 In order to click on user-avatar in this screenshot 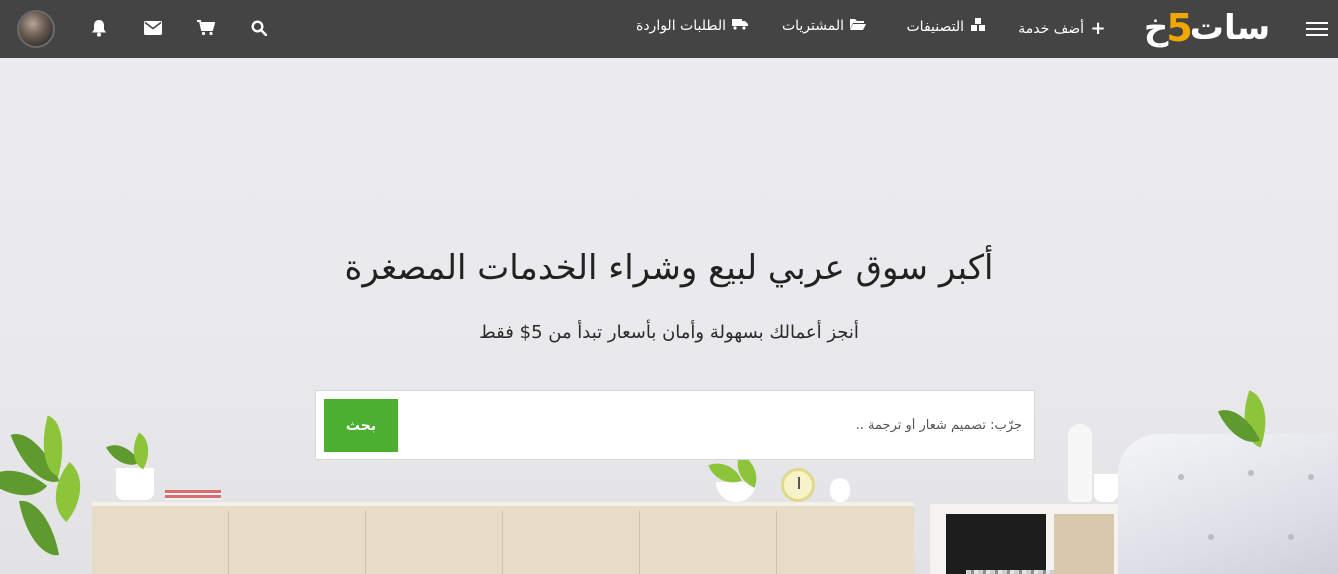, I will do `click(36, 29)`.